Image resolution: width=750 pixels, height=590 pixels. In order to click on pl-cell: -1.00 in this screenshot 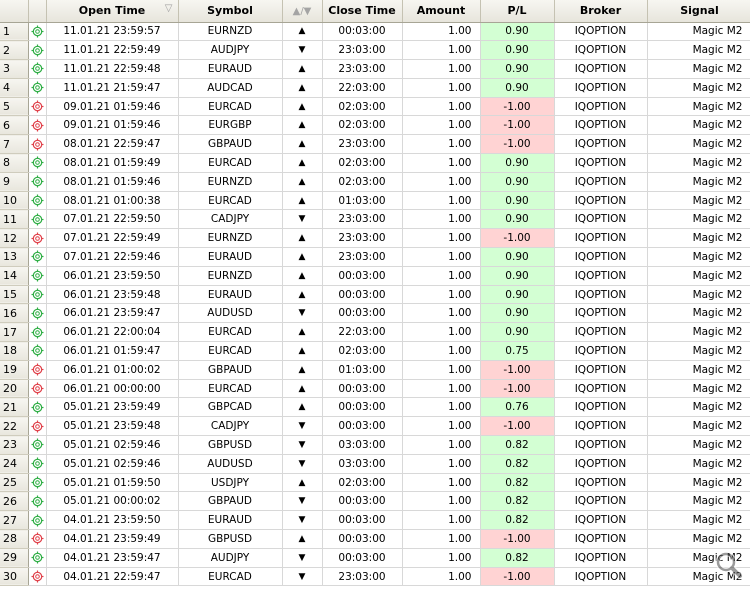, I will do `click(517, 539)`.